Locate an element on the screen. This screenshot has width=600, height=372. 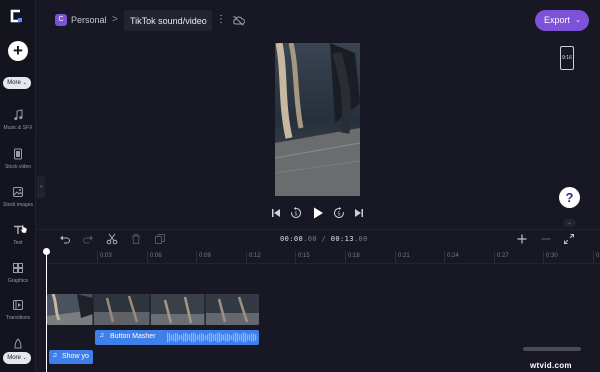
undo-icon is located at coordinates (65, 239).